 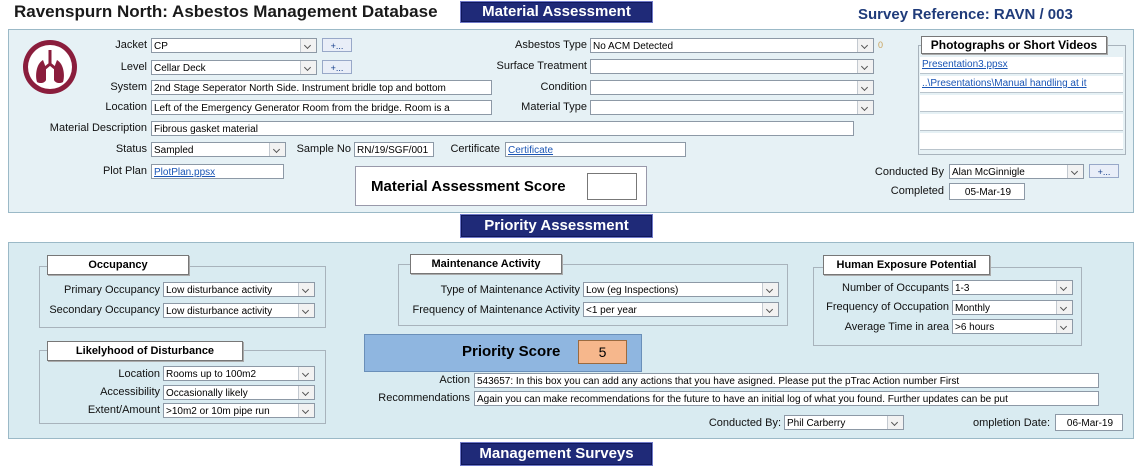 I want to click on likelihood-title: Likelyhood of Disturbance, so click(x=145, y=351).